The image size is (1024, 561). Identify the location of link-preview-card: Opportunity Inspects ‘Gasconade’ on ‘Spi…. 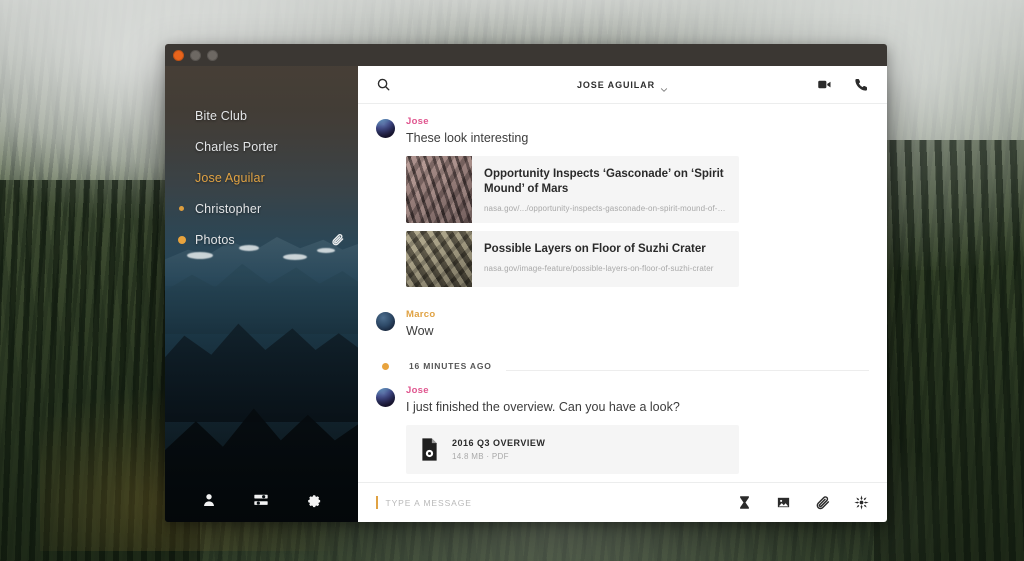
(572, 189).